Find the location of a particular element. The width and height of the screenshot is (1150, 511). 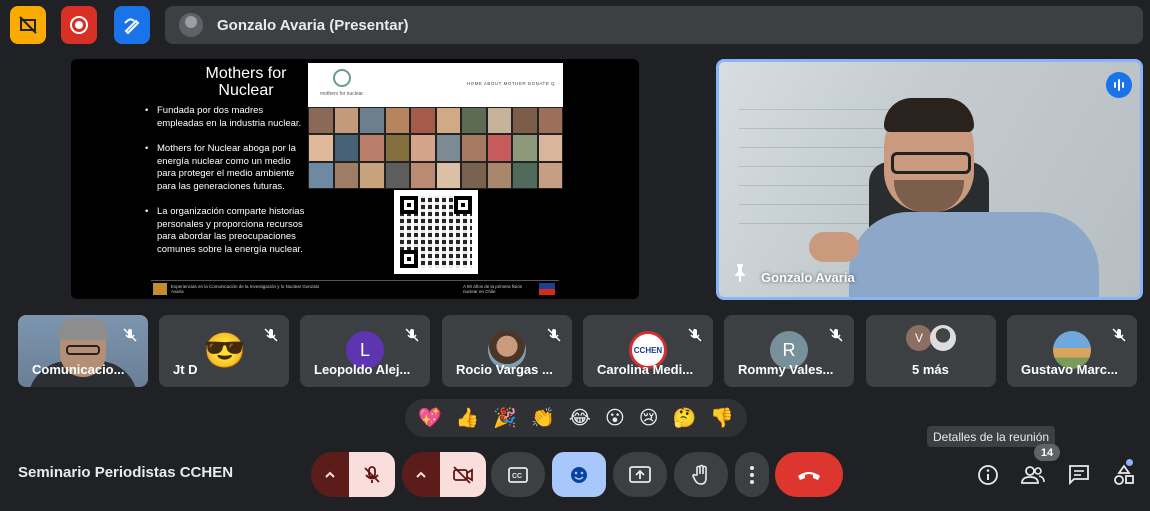

website-logo-text: mothers for nuclear is located at coordinates (342, 94).